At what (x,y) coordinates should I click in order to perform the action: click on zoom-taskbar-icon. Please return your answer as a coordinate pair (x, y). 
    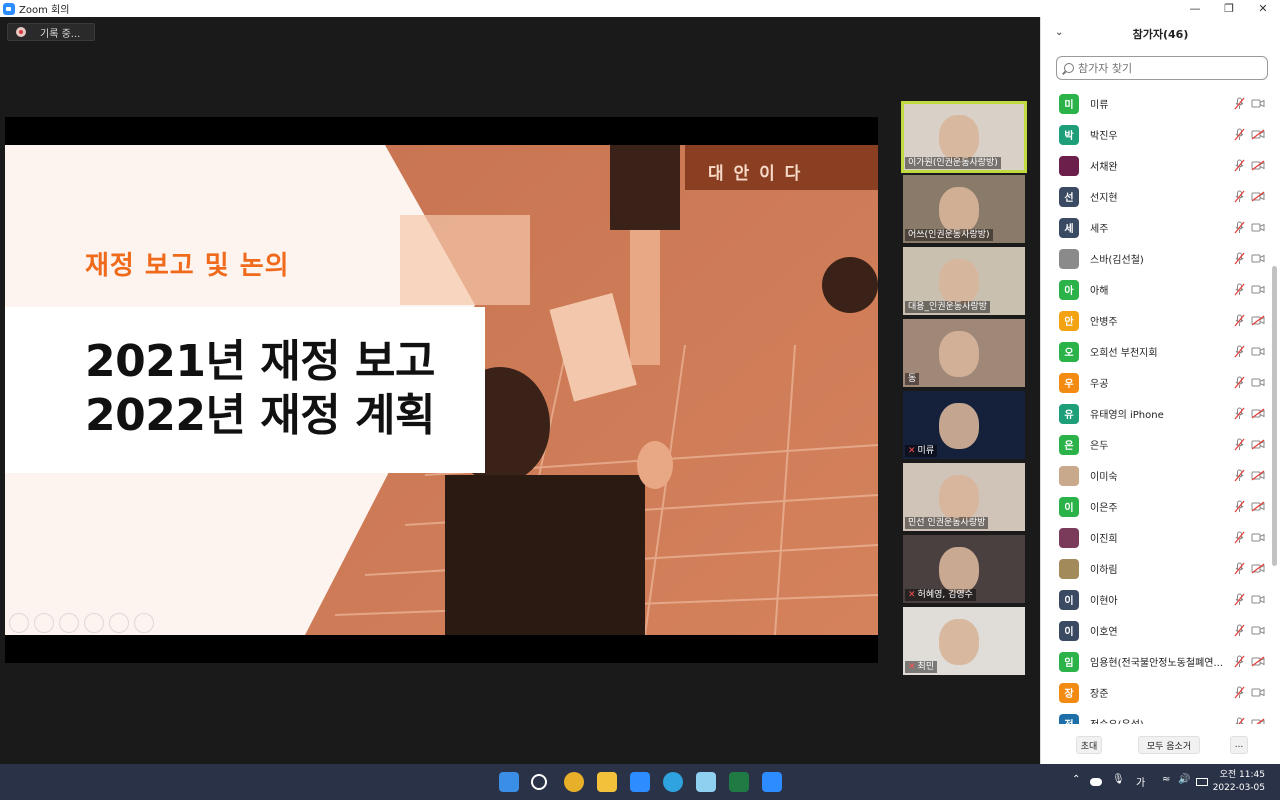
    Looking at the image, I should click on (772, 782).